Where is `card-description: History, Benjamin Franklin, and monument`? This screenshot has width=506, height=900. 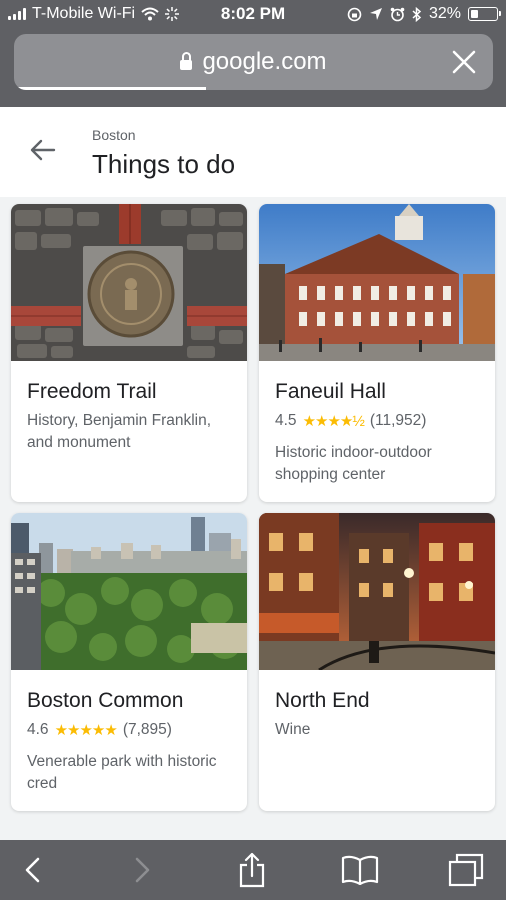
card-description: History, Benjamin Franklin, and monument is located at coordinates (119, 431).